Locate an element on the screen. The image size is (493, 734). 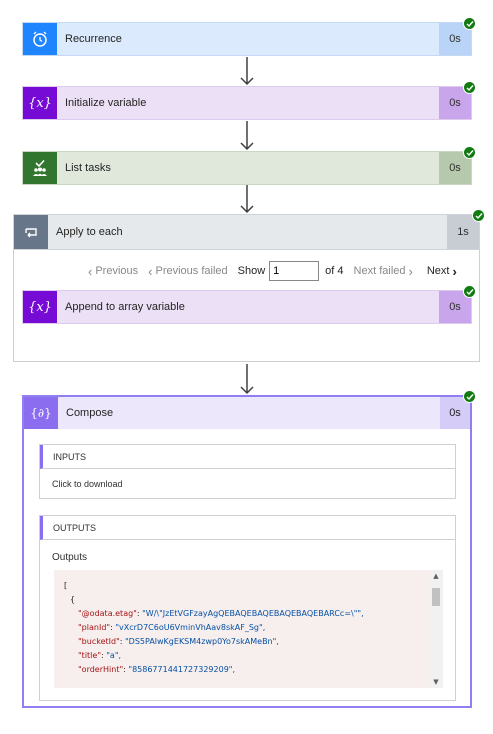
code-line: "title": "a", is located at coordinates (100, 655).